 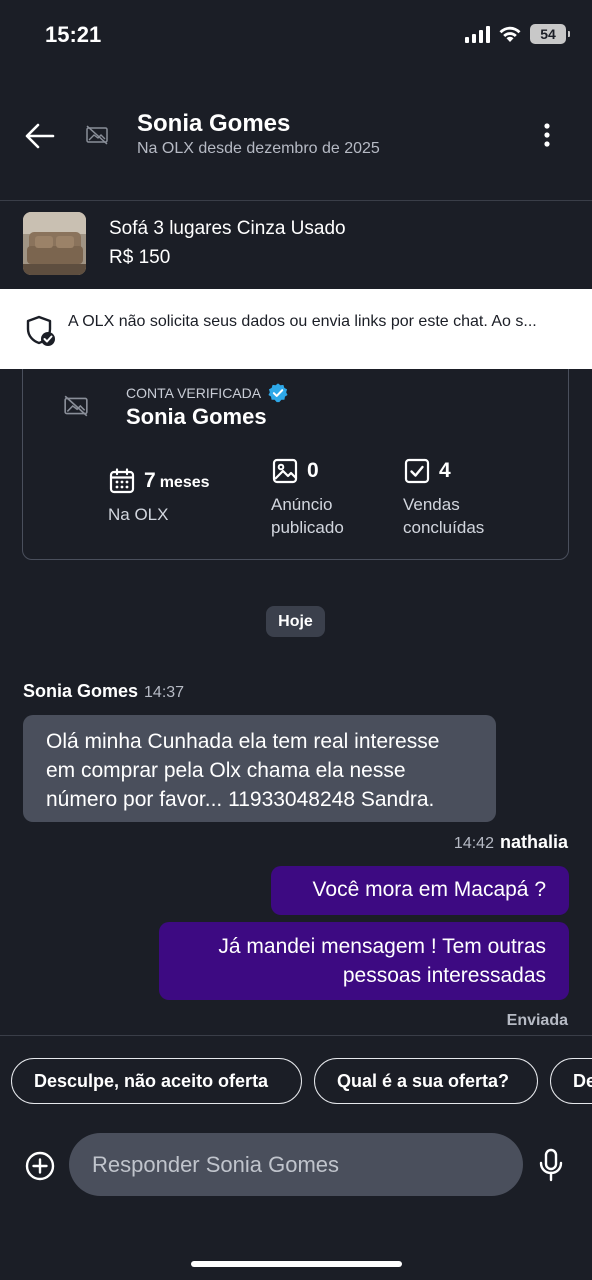 I want to click on listing-thumbnail, so click(x=54, y=243).